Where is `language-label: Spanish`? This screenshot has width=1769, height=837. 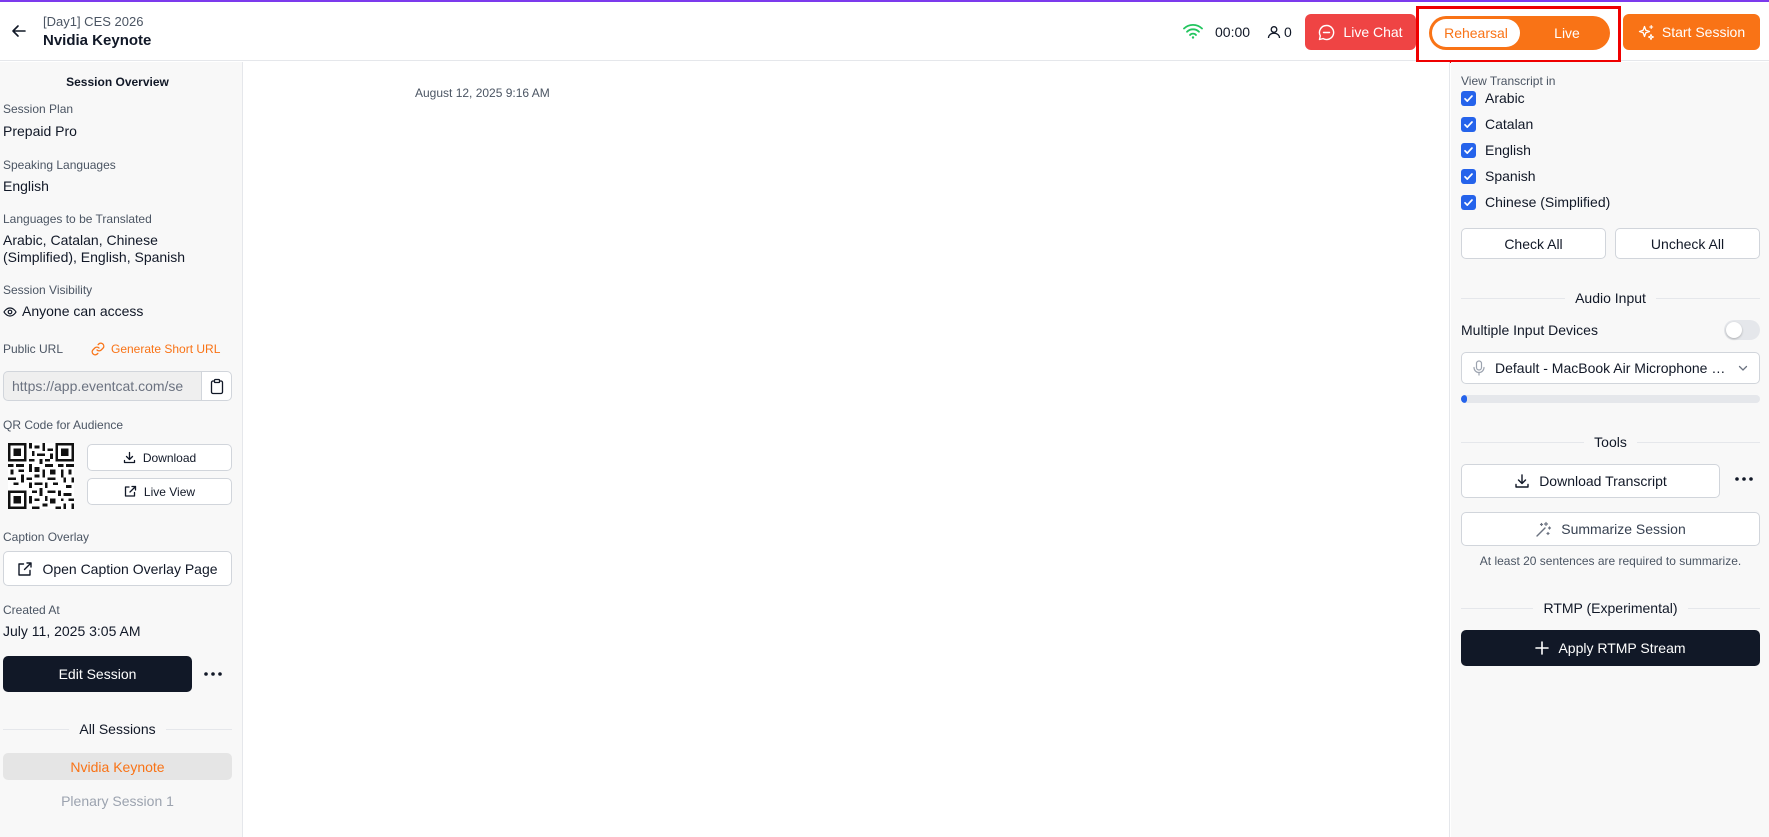
language-label: Spanish is located at coordinates (1510, 176).